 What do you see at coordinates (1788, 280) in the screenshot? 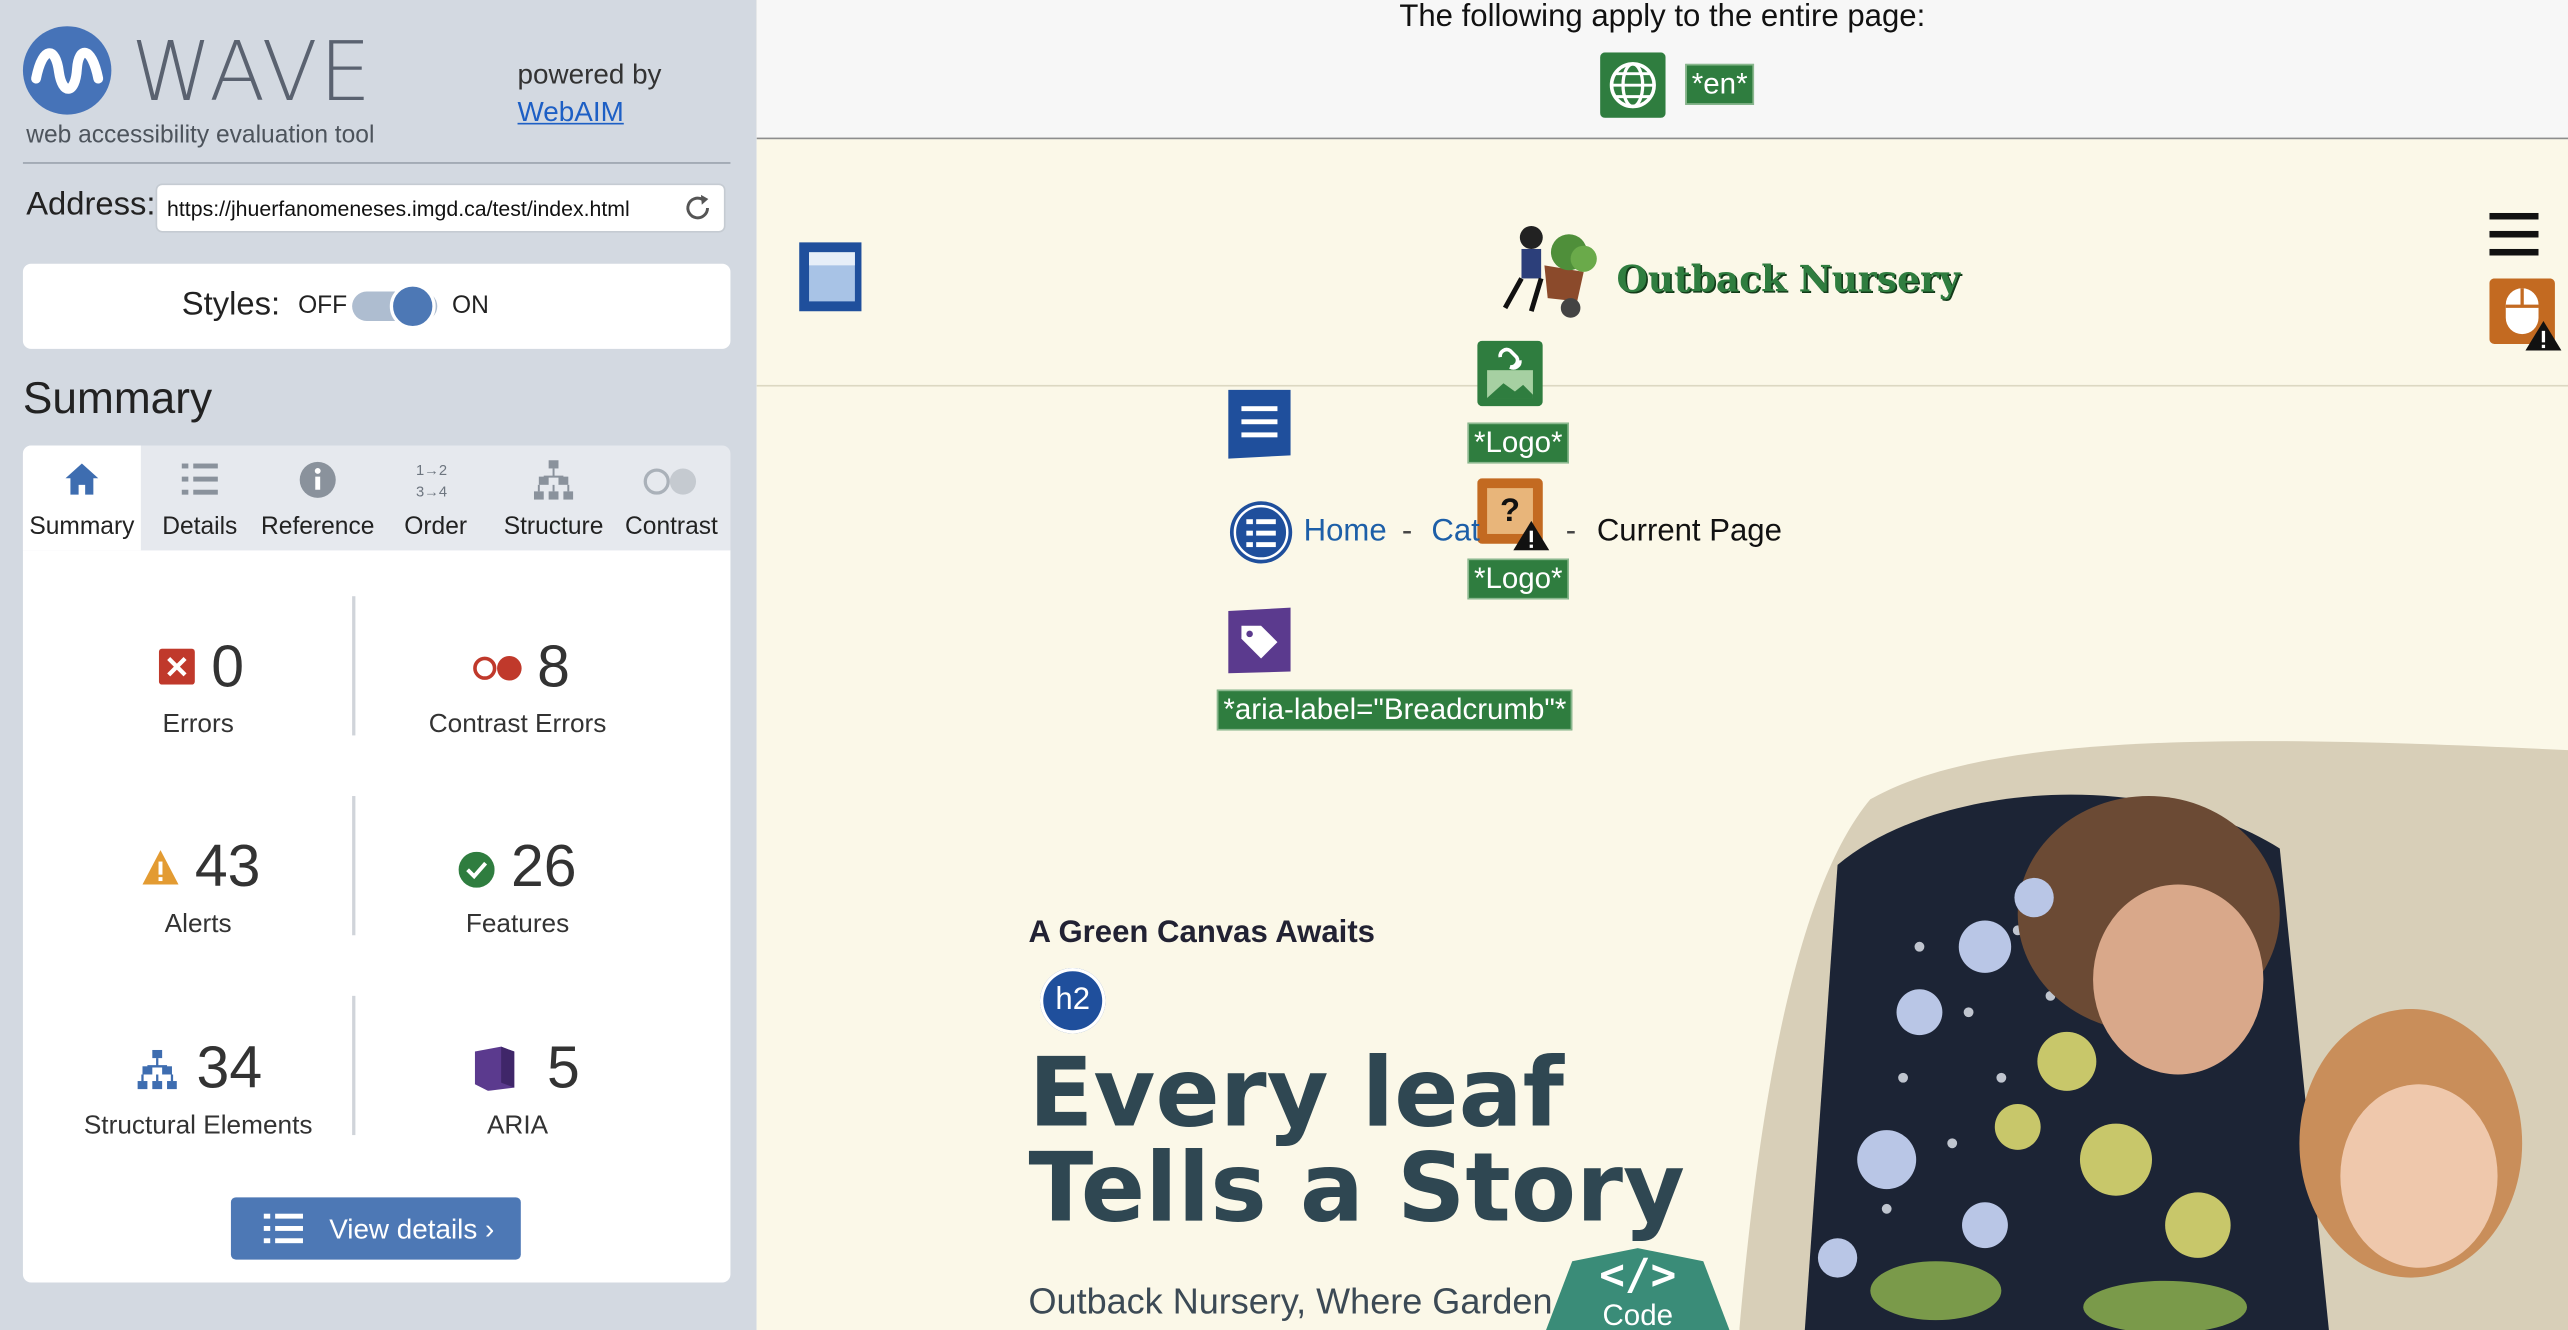
I see `brand-name: Outback Nursery` at bounding box center [1788, 280].